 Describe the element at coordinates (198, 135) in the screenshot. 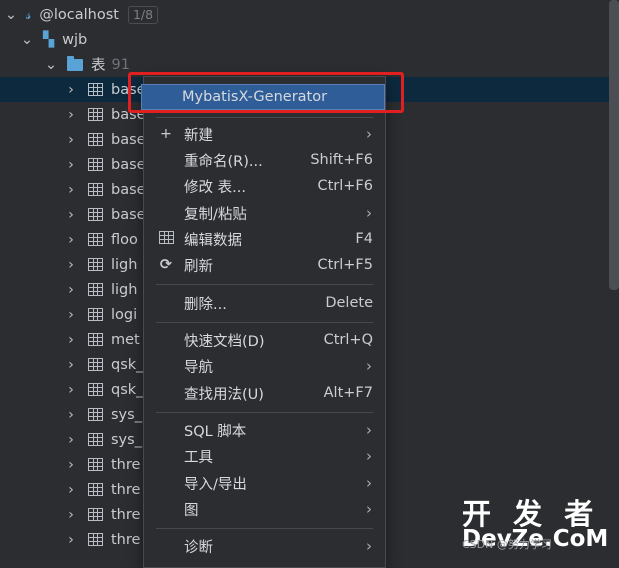

I see `menu-item-label: 新建` at that location.